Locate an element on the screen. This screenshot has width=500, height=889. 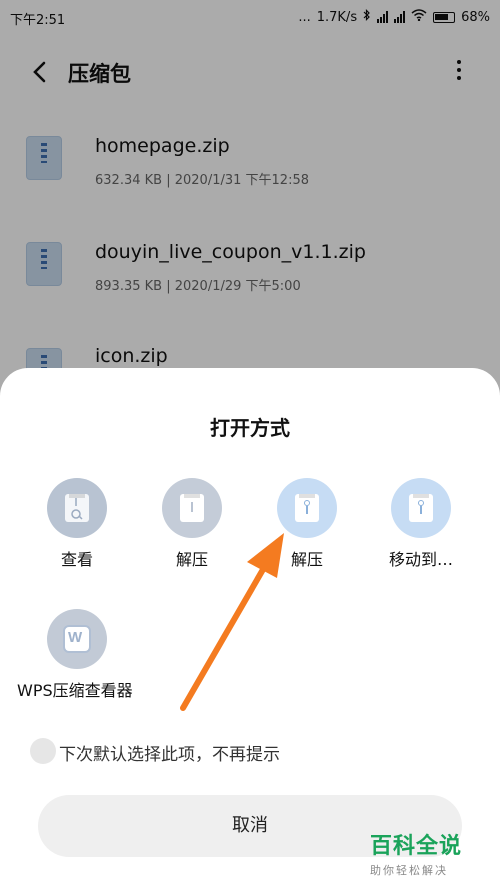
option-wps-viewer: W WPS压缩查看器 is located at coordinates (75, 655).